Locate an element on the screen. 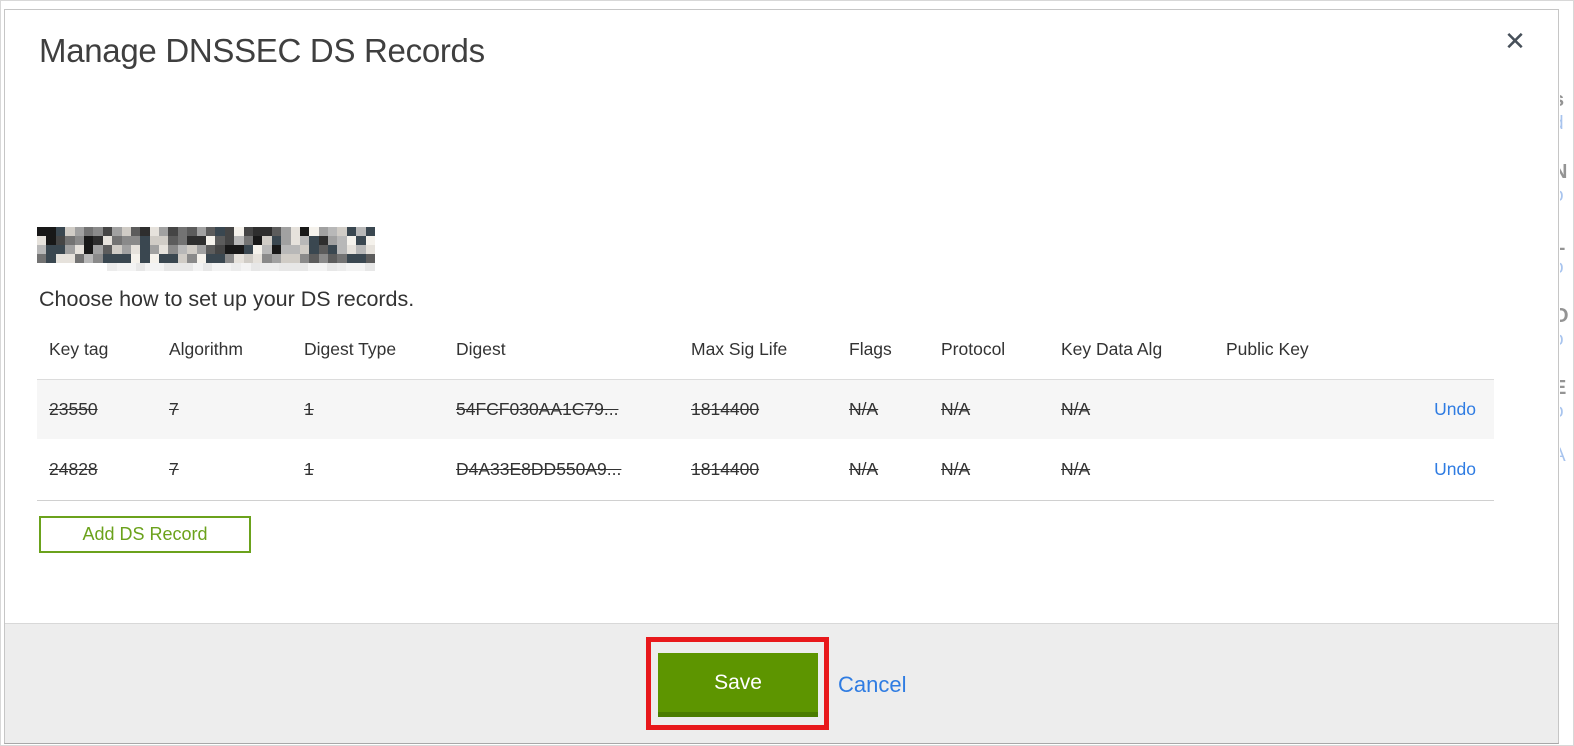 The width and height of the screenshot is (1574, 746). background-page-fragment: L is located at coordinates (1562, 244).